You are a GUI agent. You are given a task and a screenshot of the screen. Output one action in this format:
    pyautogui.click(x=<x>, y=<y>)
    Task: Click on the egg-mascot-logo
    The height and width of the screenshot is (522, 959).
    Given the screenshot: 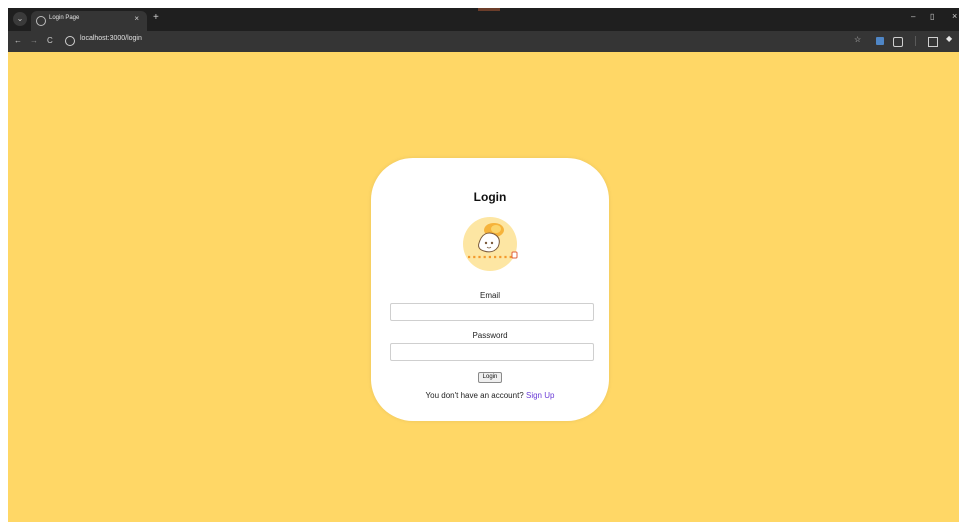 What is the action you would take?
    pyautogui.click(x=490, y=244)
    